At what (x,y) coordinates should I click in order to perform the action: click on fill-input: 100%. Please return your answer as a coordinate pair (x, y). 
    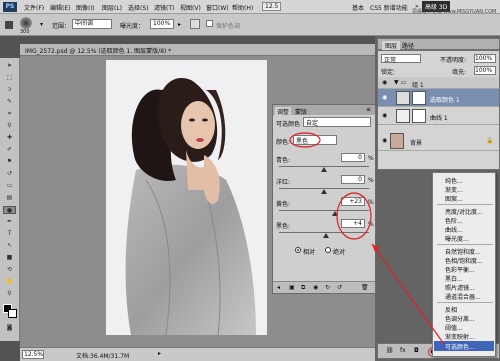
    Looking at the image, I should click on (485, 70).